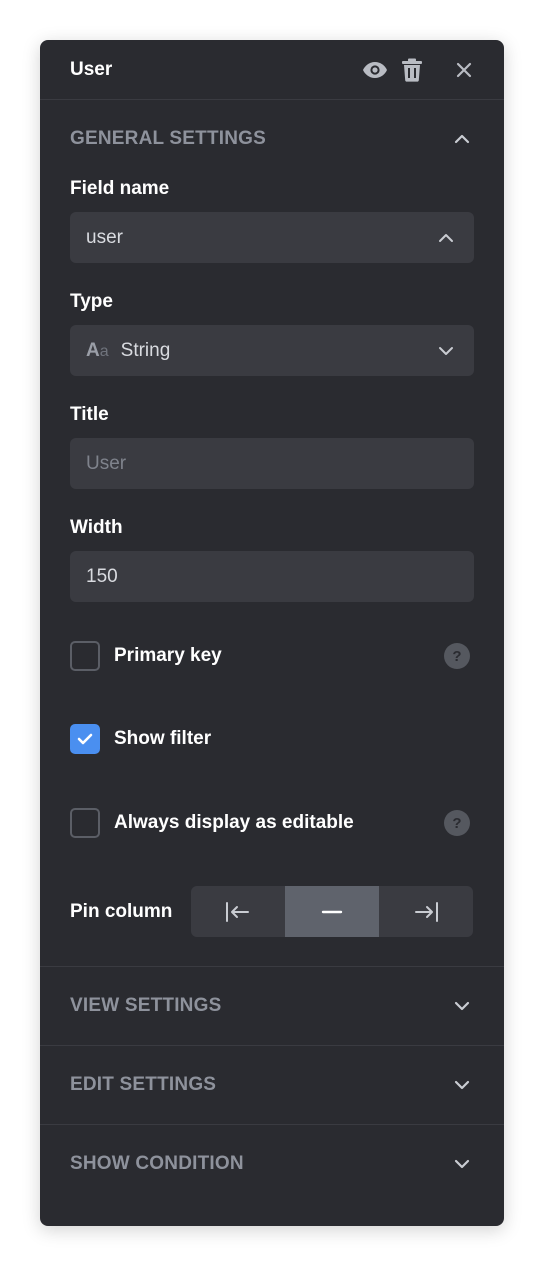 The height and width of the screenshot is (1266, 544). I want to click on primary-key-checkbox, so click(85, 656).